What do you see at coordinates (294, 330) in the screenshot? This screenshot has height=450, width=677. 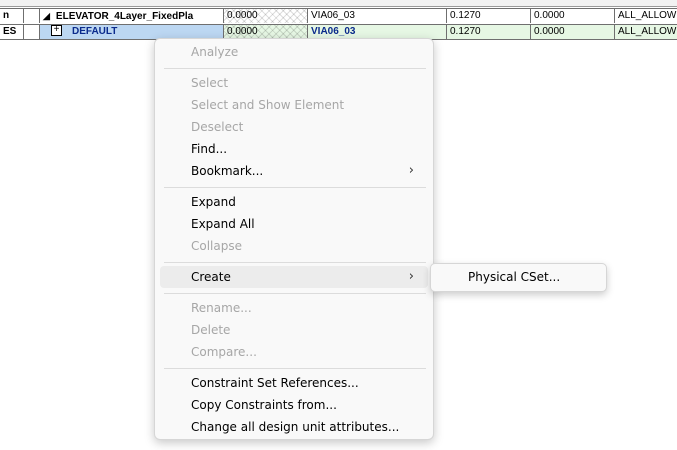 I see `menu-item-delete: Delete` at bounding box center [294, 330].